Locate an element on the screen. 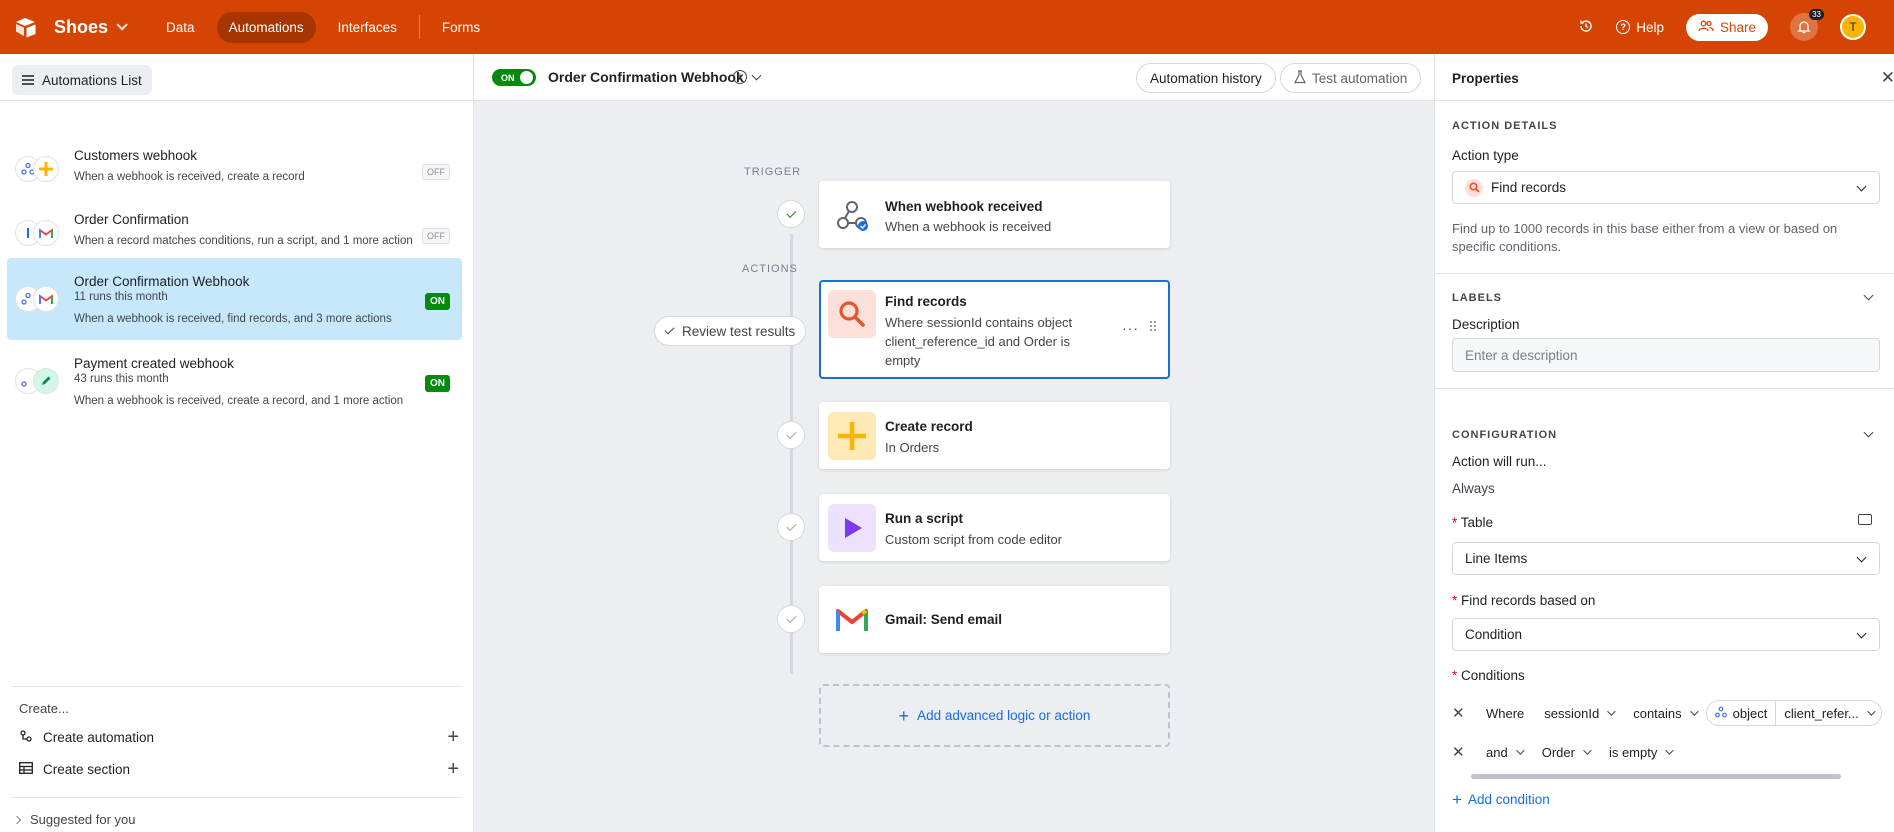  create-record-step-card: Create record In Orders is located at coordinates (994, 435).